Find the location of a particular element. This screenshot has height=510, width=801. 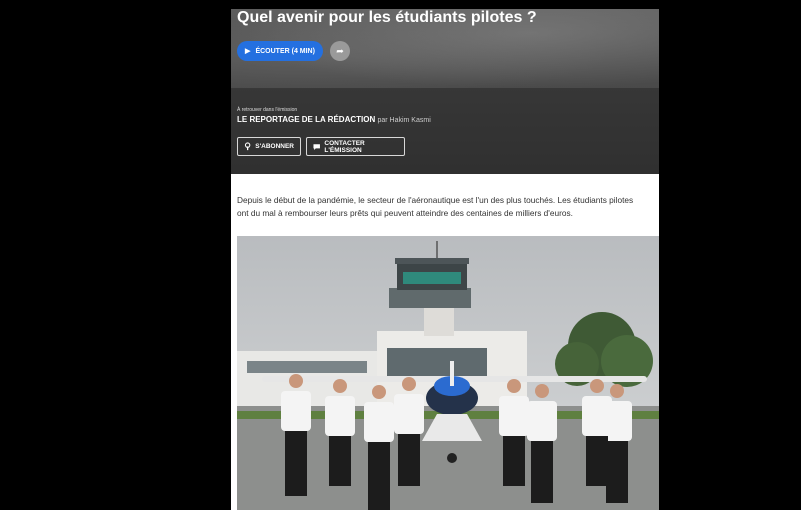

message-icon is located at coordinates (316, 146).